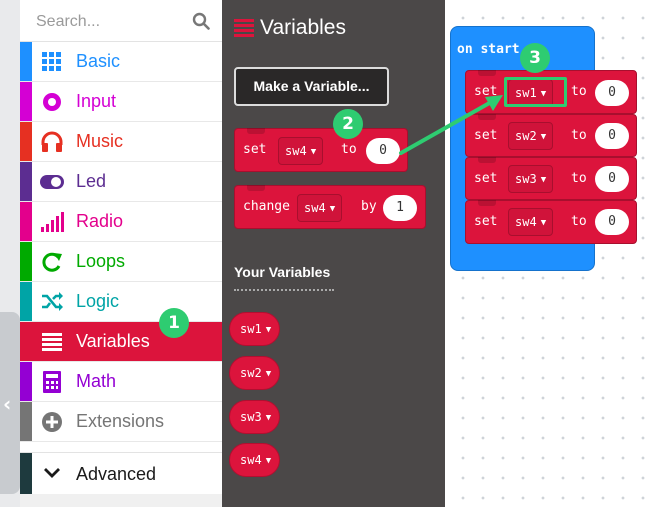 This screenshot has width=645, height=507. I want to click on category-label: Input, so click(96, 101).